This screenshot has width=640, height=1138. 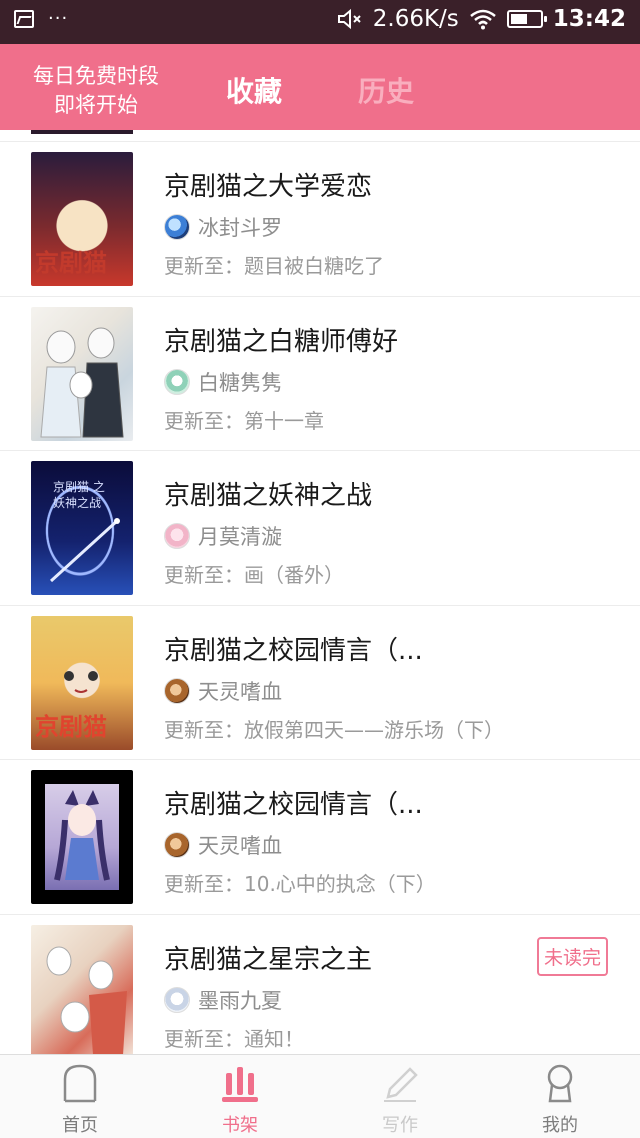 I want to click on book-cover: 京剧猫 之 妖神之战, so click(x=82, y=528).